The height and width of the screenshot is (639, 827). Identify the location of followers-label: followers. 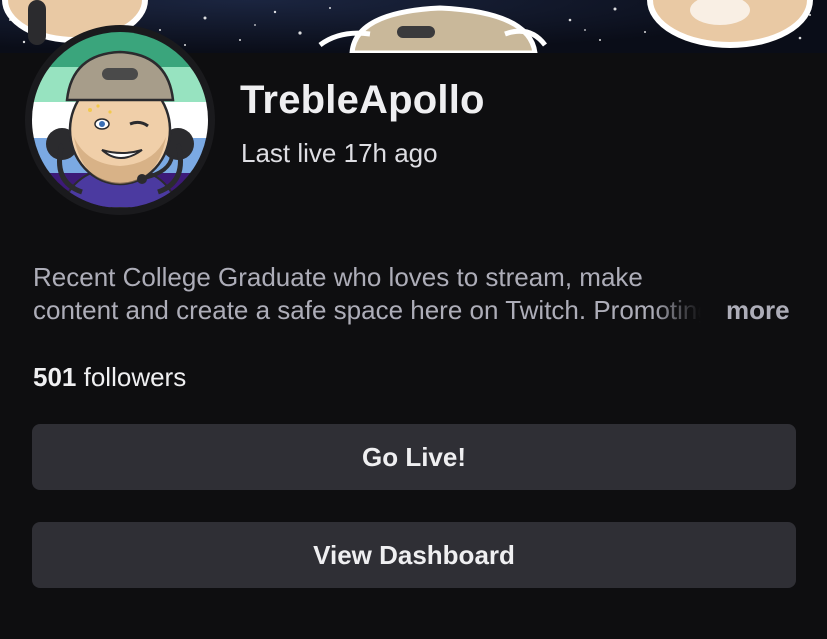
(135, 377).